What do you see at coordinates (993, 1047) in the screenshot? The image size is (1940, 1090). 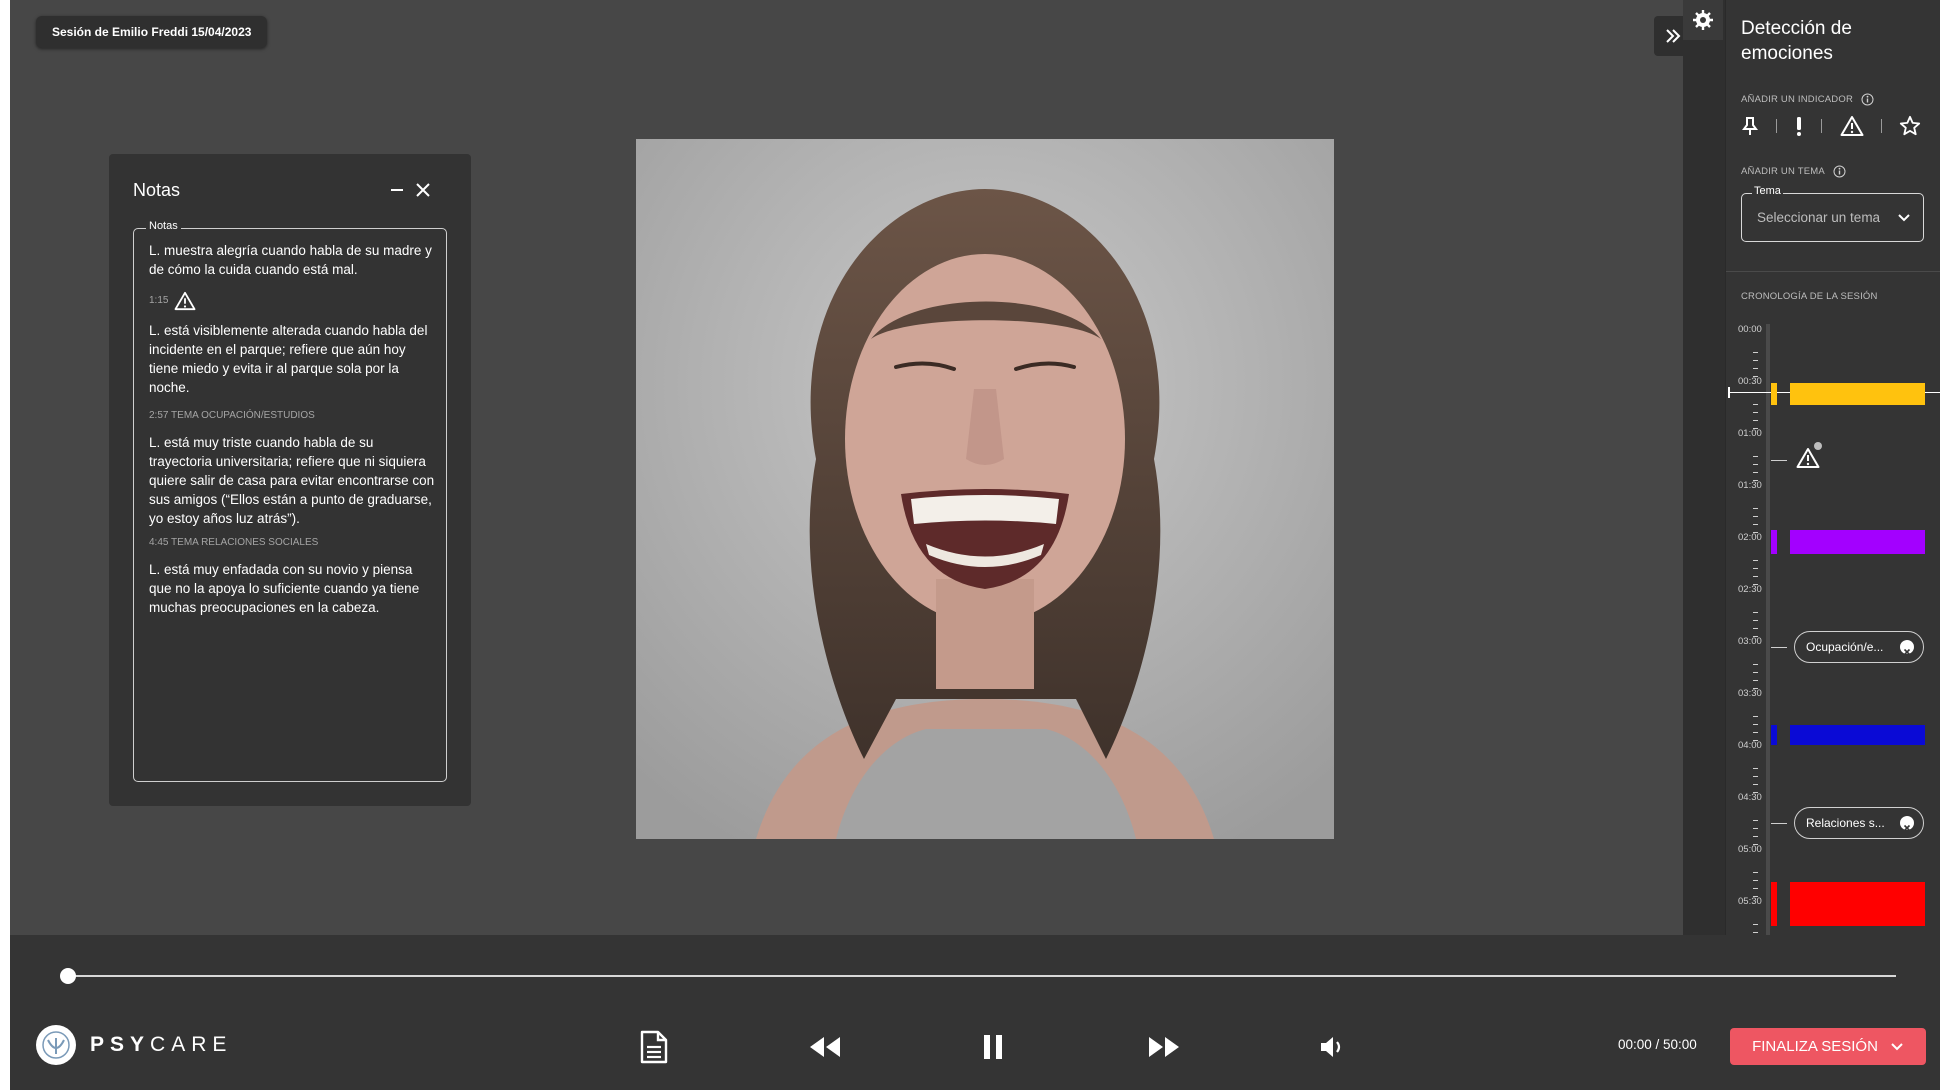 I see `pause-button` at bounding box center [993, 1047].